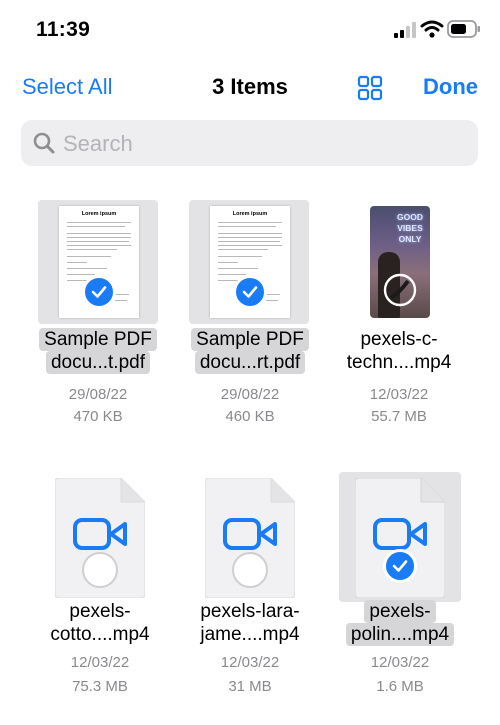 The image size is (500, 725). I want to click on grid-view-icon, so click(370, 88).